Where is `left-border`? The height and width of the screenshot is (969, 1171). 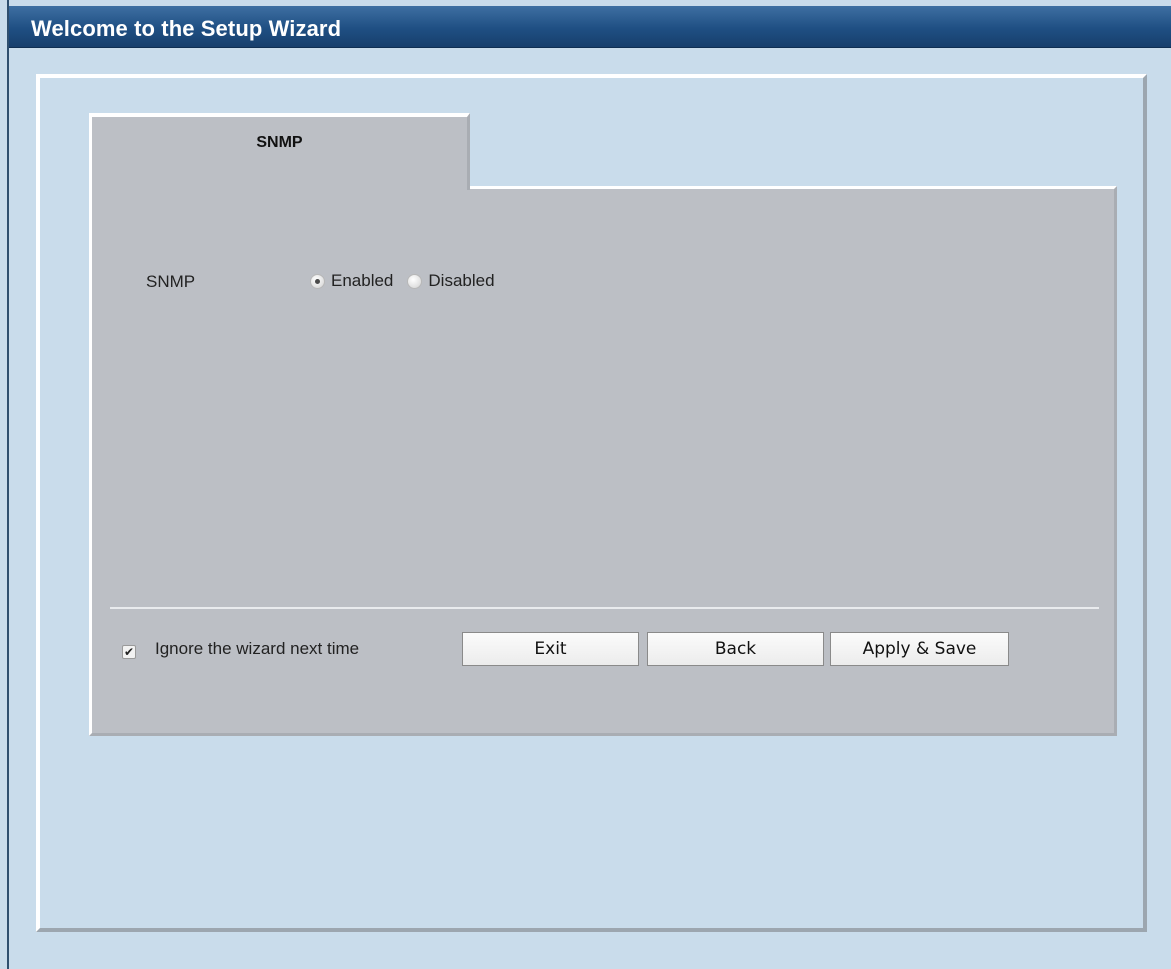 left-border is located at coordinates (8, 484).